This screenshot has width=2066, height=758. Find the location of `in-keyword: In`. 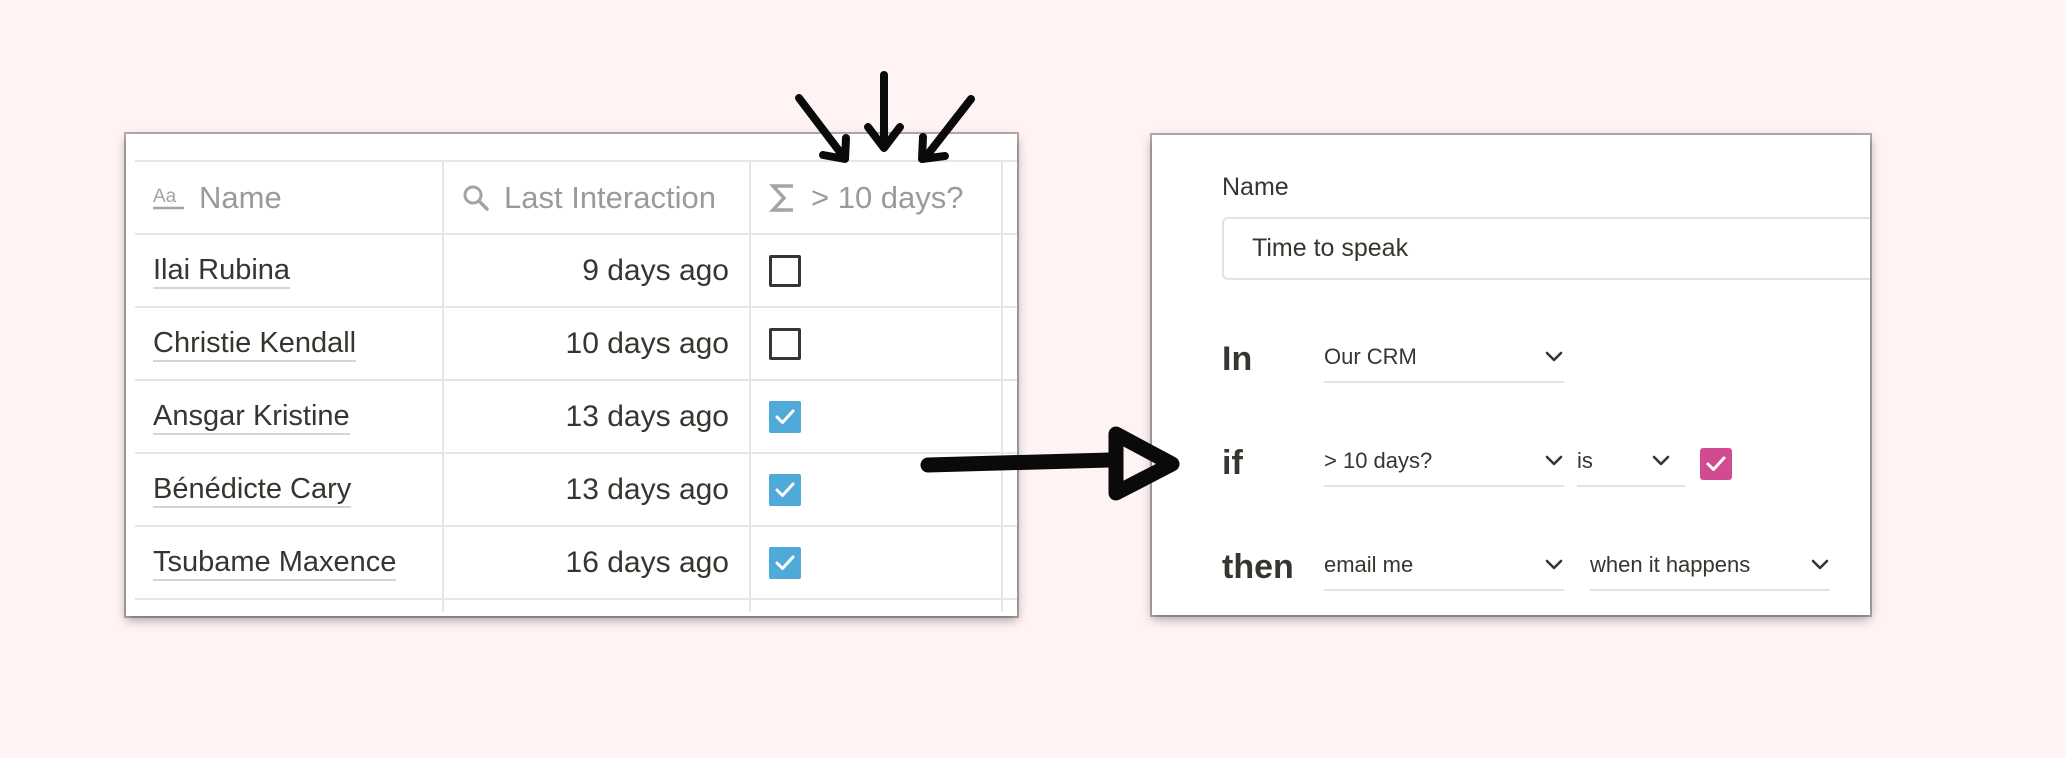

in-keyword: In is located at coordinates (1237, 359).